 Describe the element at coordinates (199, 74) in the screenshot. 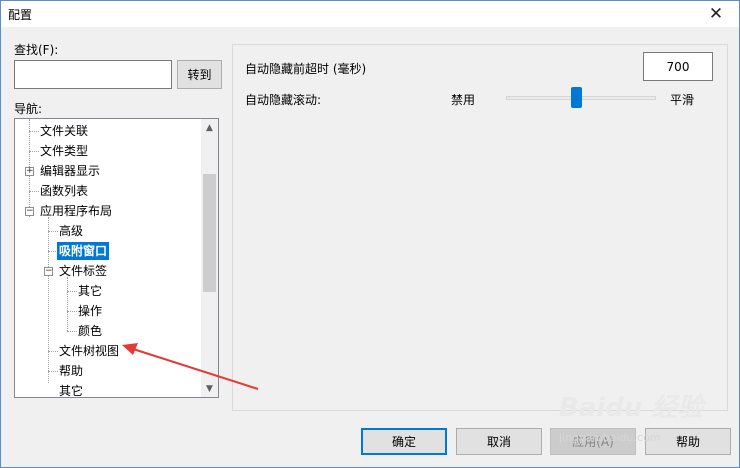

I see `goto-button: 转到` at that location.